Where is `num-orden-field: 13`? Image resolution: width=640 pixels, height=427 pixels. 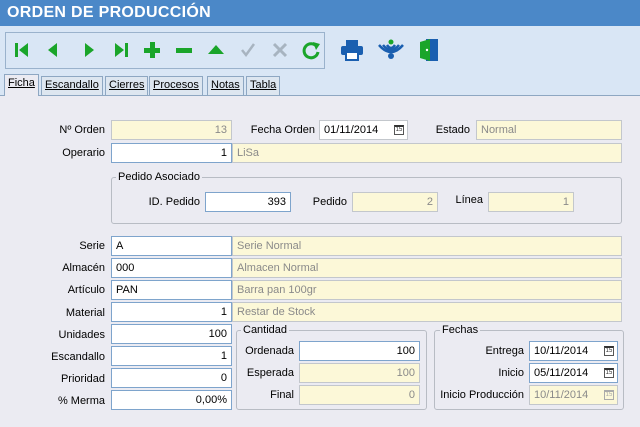 num-orden-field: 13 is located at coordinates (171, 130).